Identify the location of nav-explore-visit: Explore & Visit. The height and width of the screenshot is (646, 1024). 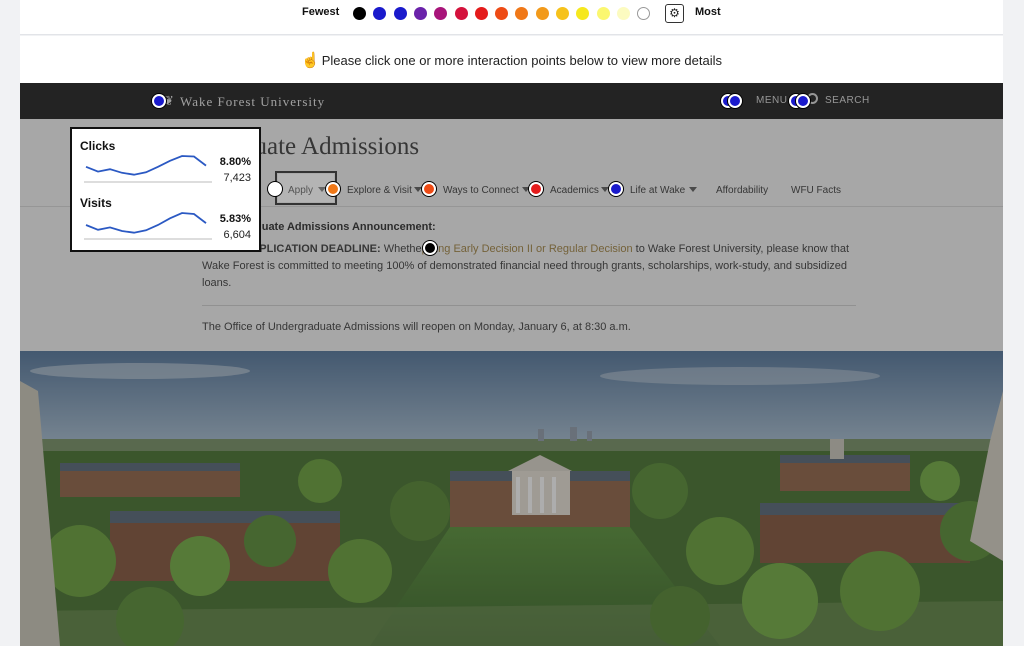
(379, 190).